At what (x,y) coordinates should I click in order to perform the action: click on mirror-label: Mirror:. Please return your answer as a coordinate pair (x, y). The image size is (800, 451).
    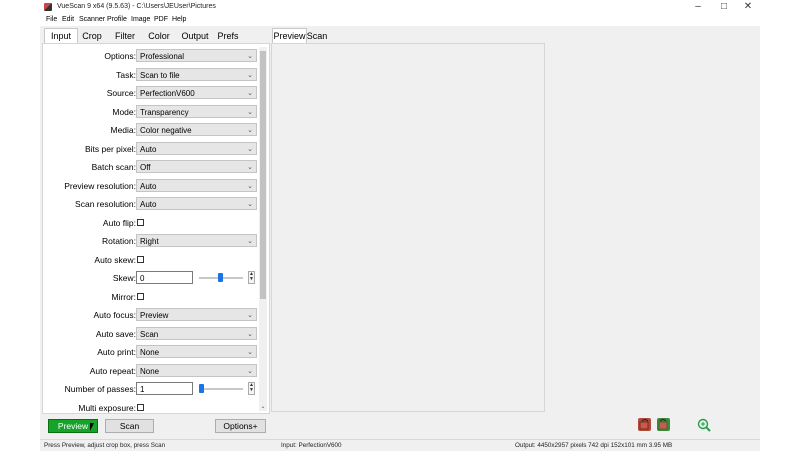
    Looking at the image, I should click on (123, 296).